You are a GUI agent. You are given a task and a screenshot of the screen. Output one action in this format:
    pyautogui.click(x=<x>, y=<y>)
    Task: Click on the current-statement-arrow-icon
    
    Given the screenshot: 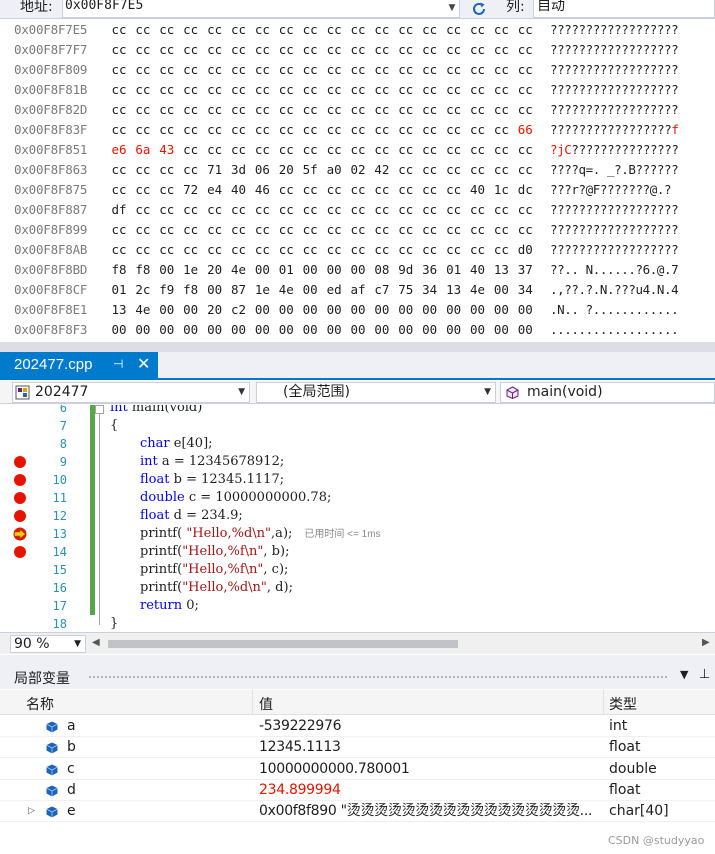 What is the action you would take?
    pyautogui.click(x=20, y=534)
    